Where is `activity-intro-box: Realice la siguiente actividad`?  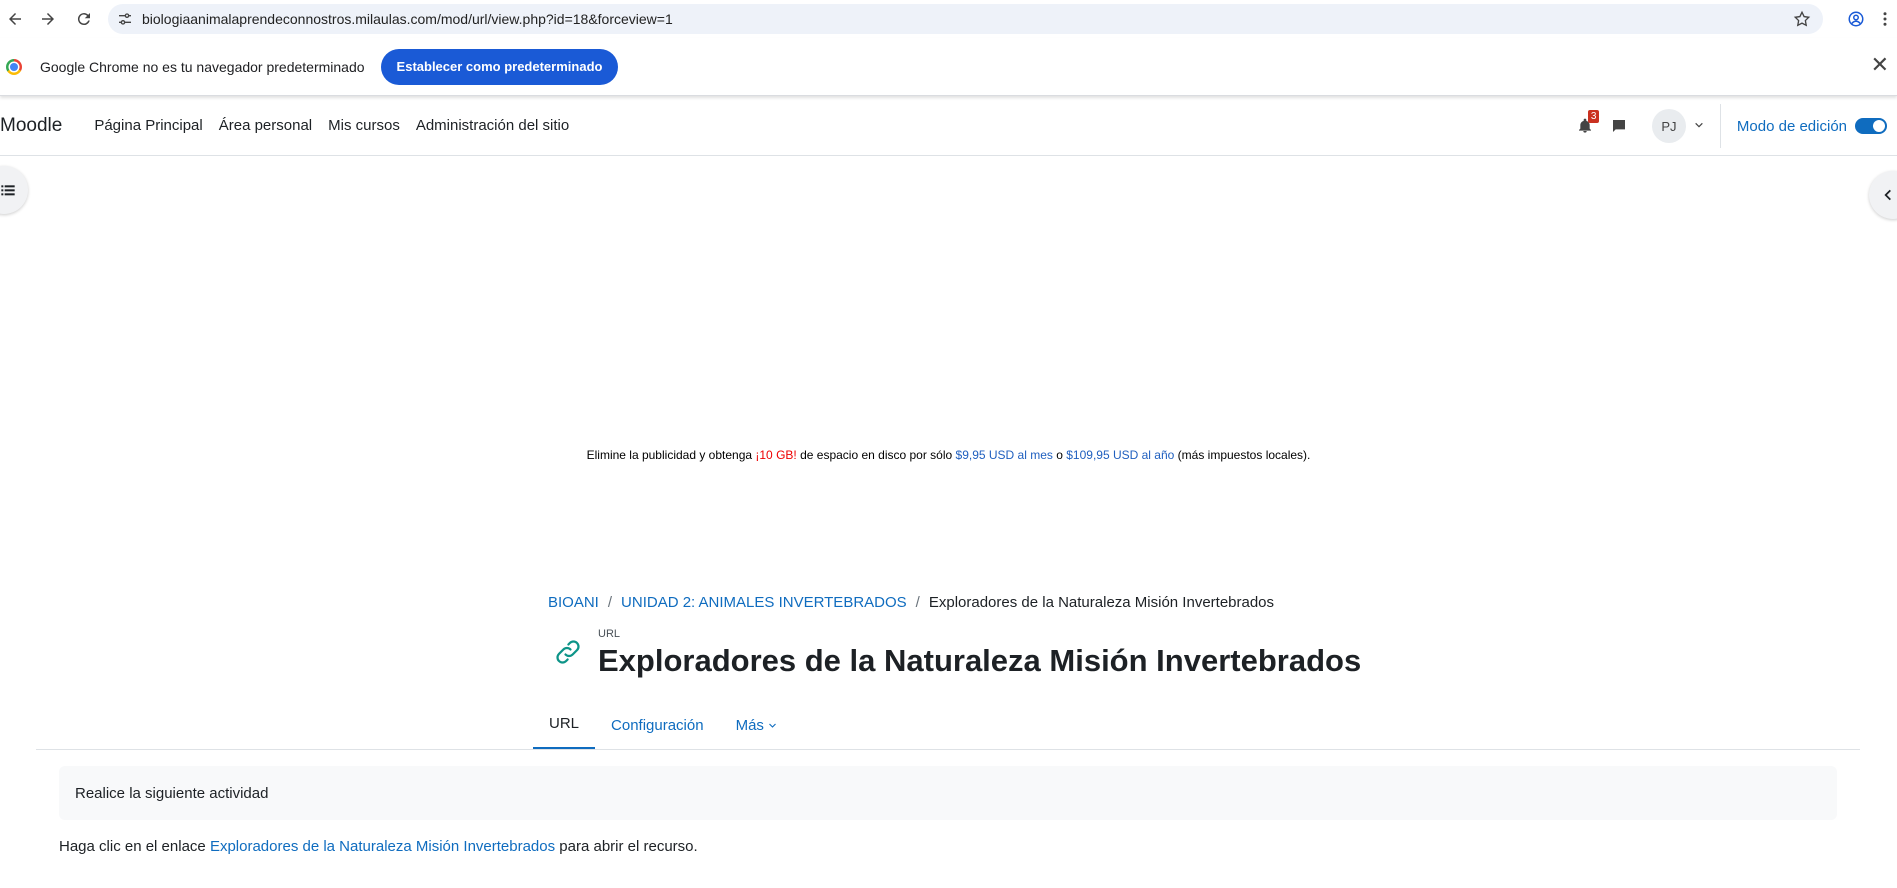 activity-intro-box: Realice la siguiente actividad is located at coordinates (948, 793).